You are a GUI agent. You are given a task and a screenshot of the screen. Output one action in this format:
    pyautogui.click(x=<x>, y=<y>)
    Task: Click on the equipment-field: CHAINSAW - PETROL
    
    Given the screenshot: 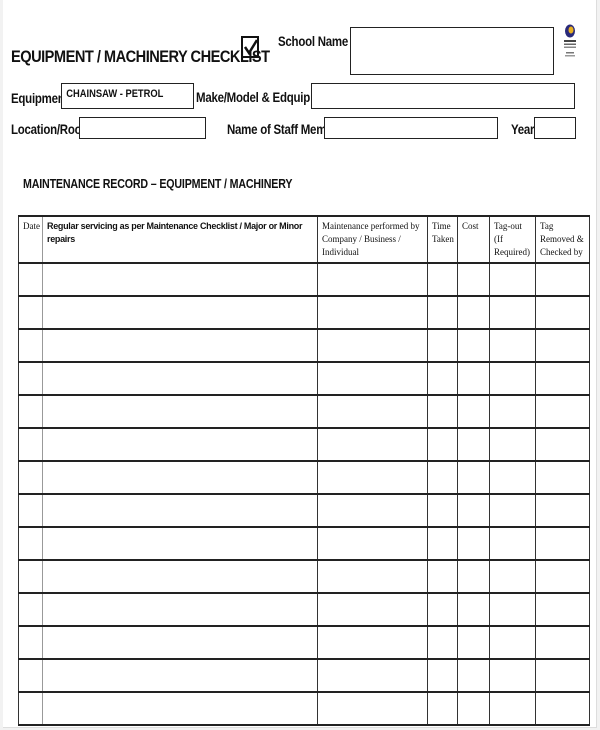 What is the action you would take?
    pyautogui.click(x=127, y=96)
    